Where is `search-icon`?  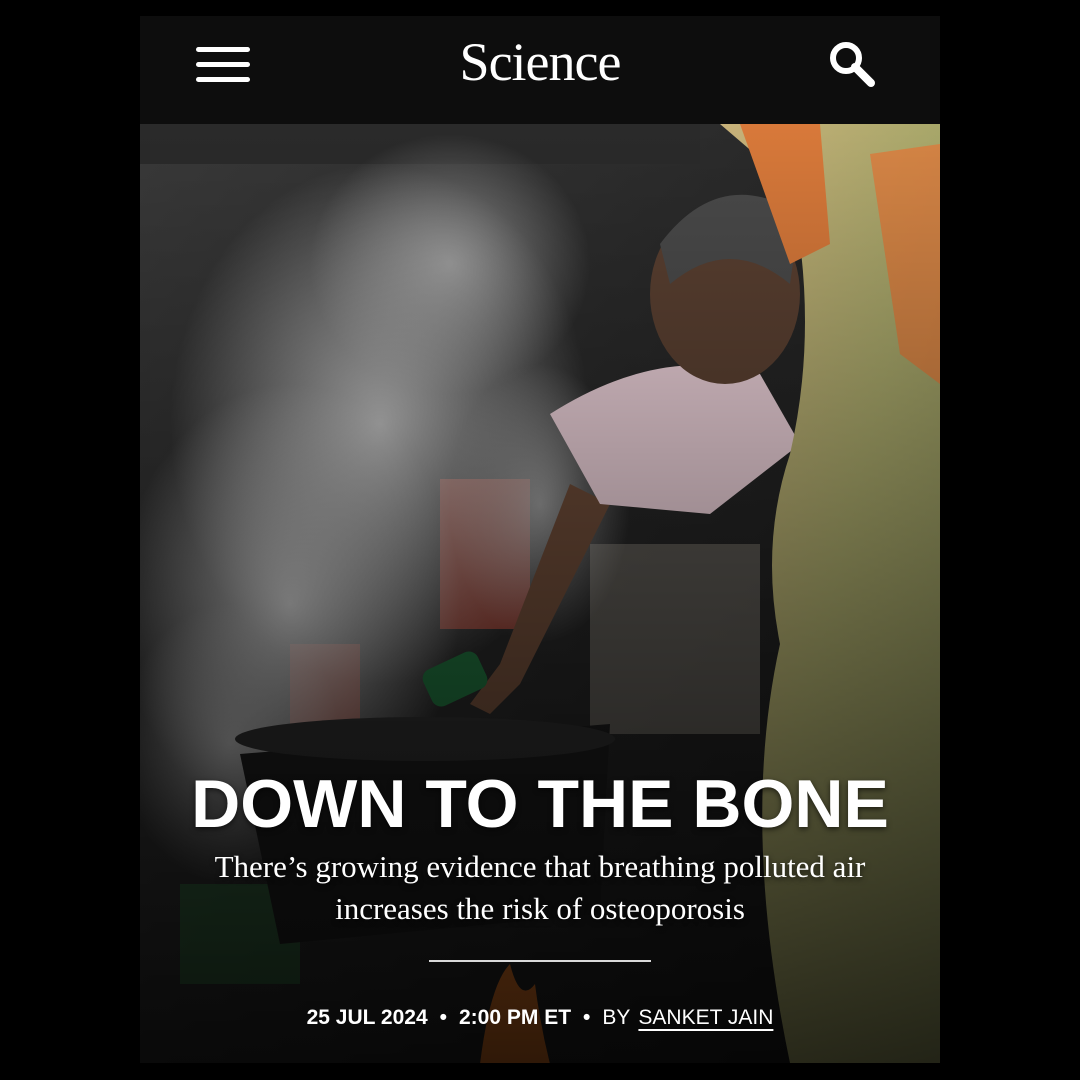 search-icon is located at coordinates (853, 65).